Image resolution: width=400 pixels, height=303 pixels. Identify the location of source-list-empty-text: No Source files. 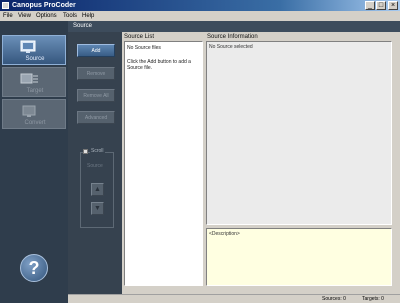
(144, 48).